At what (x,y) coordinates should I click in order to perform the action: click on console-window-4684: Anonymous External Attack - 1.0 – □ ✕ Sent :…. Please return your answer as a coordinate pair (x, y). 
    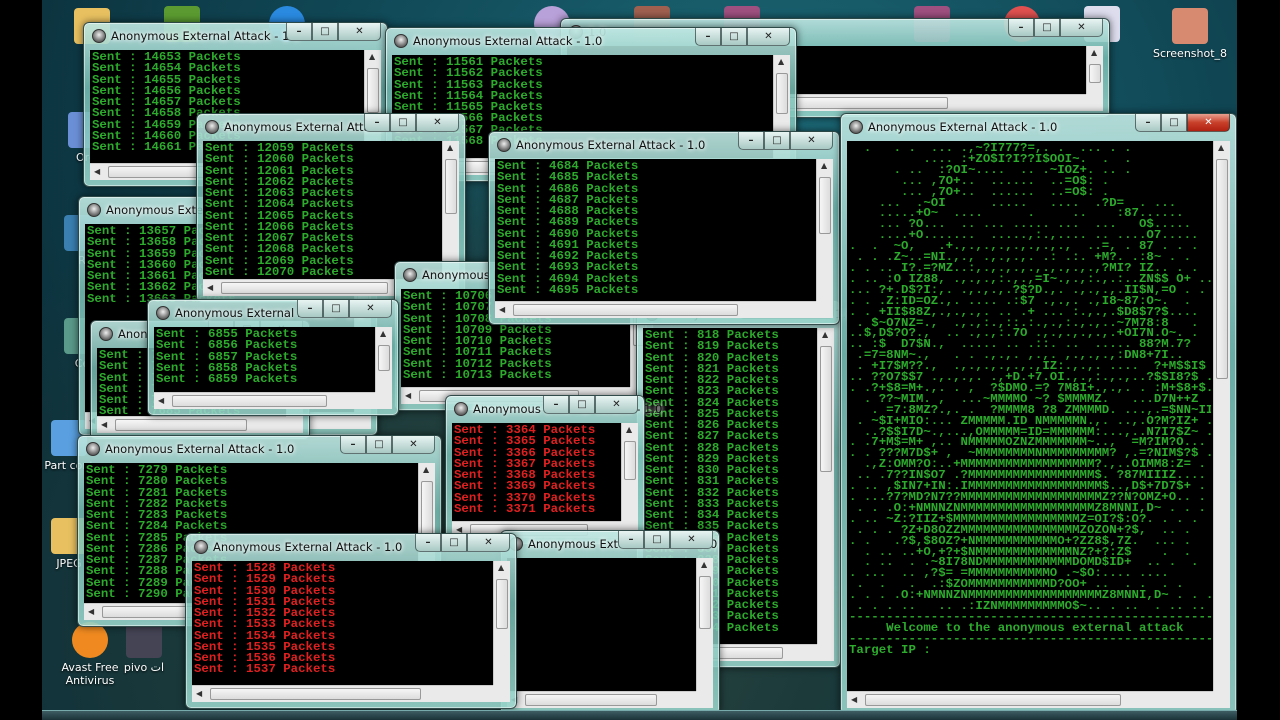
    Looking at the image, I should click on (664, 228).